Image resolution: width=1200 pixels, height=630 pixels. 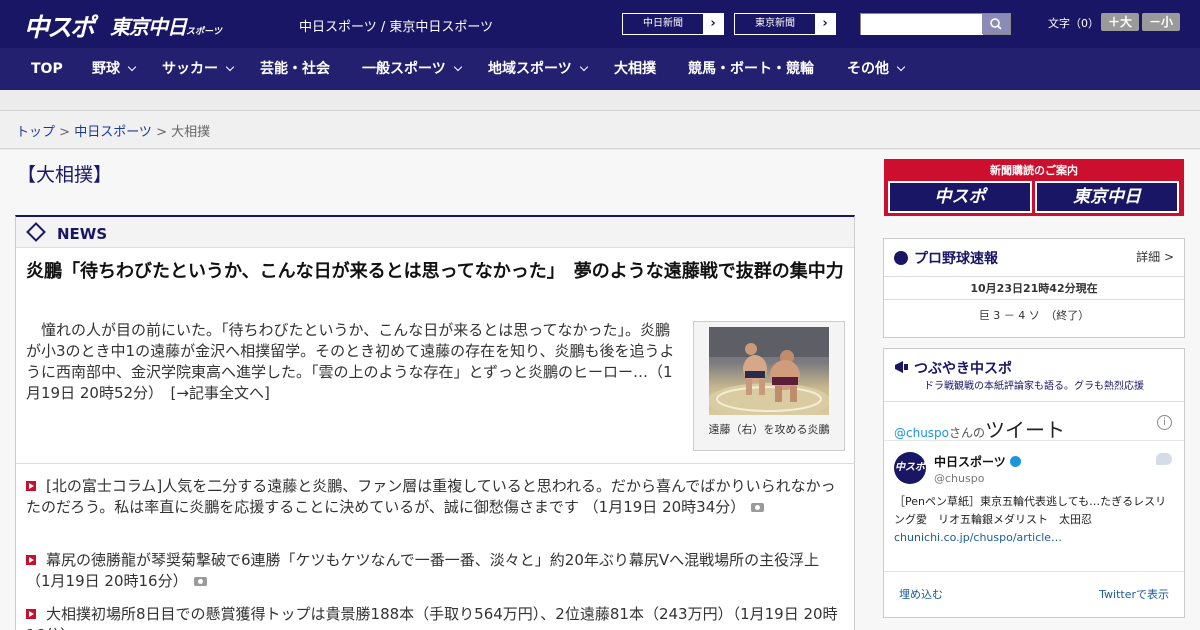 I want to click on twitter-title-text: つぶやき中スポ, so click(x=963, y=369).